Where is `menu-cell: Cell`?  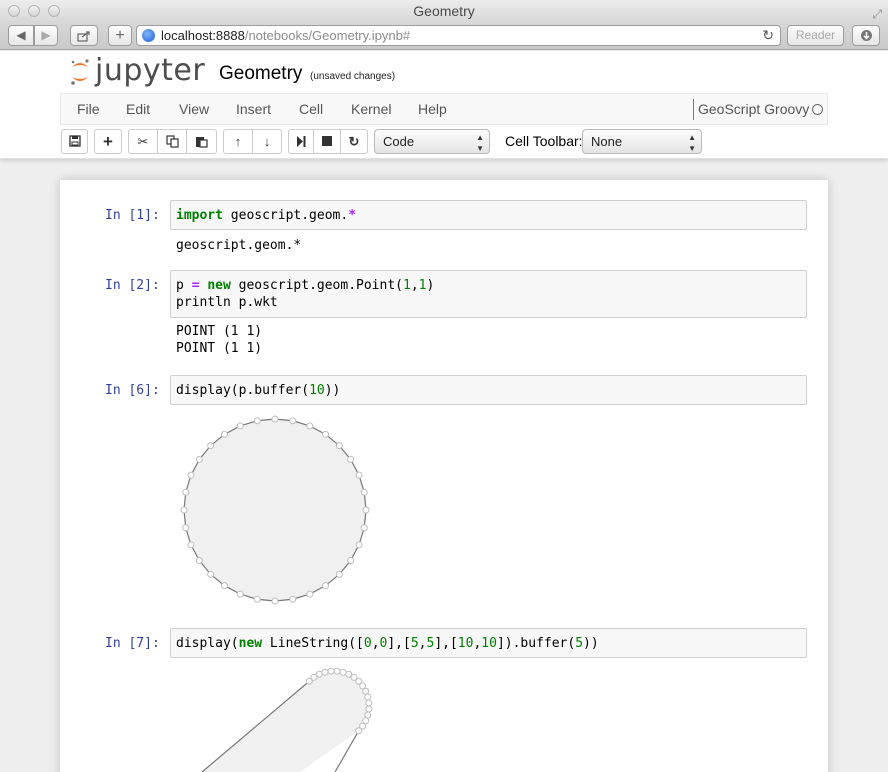 menu-cell: Cell is located at coordinates (311, 109).